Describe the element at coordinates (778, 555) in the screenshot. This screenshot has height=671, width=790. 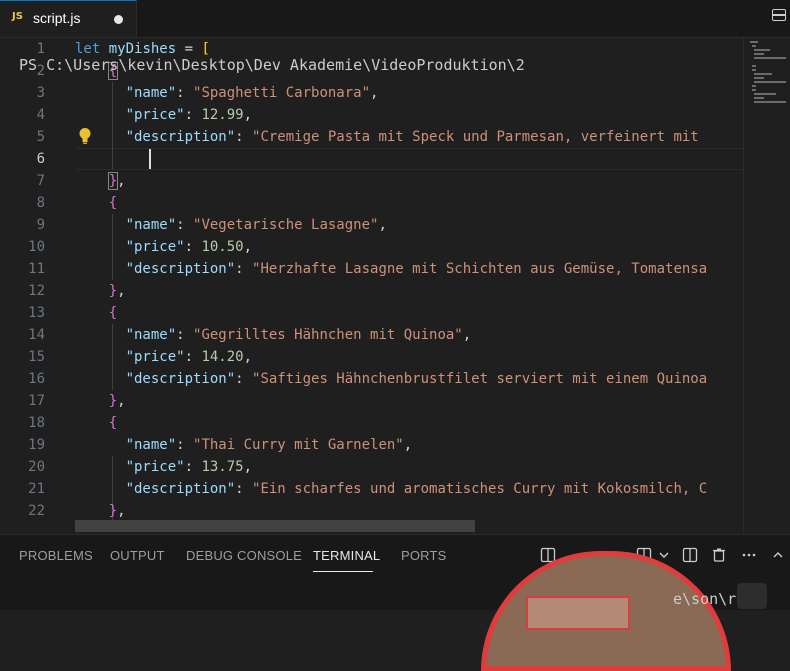
I see `chevron-up-icon` at that location.